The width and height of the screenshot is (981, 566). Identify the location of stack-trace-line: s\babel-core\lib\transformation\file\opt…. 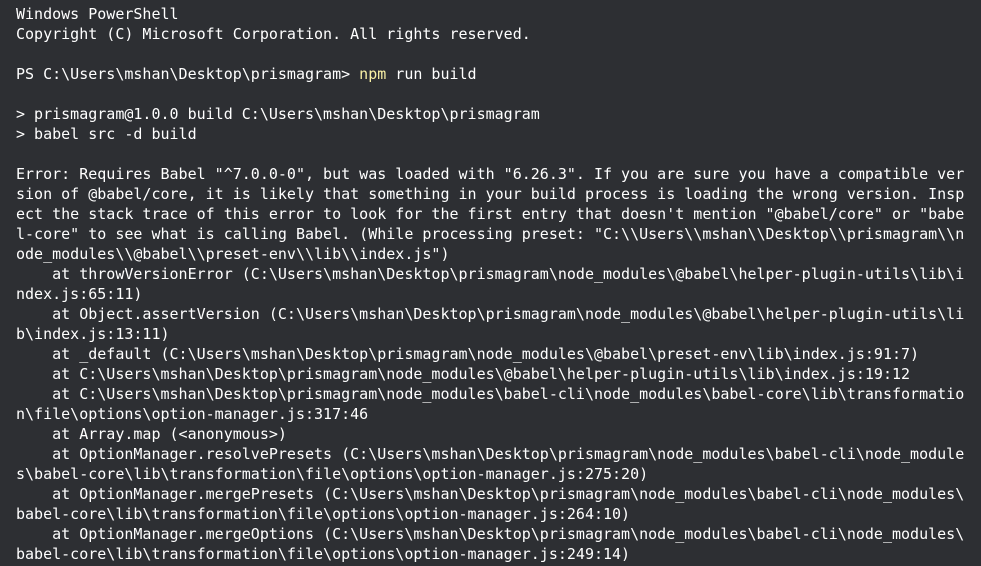
(332, 474).